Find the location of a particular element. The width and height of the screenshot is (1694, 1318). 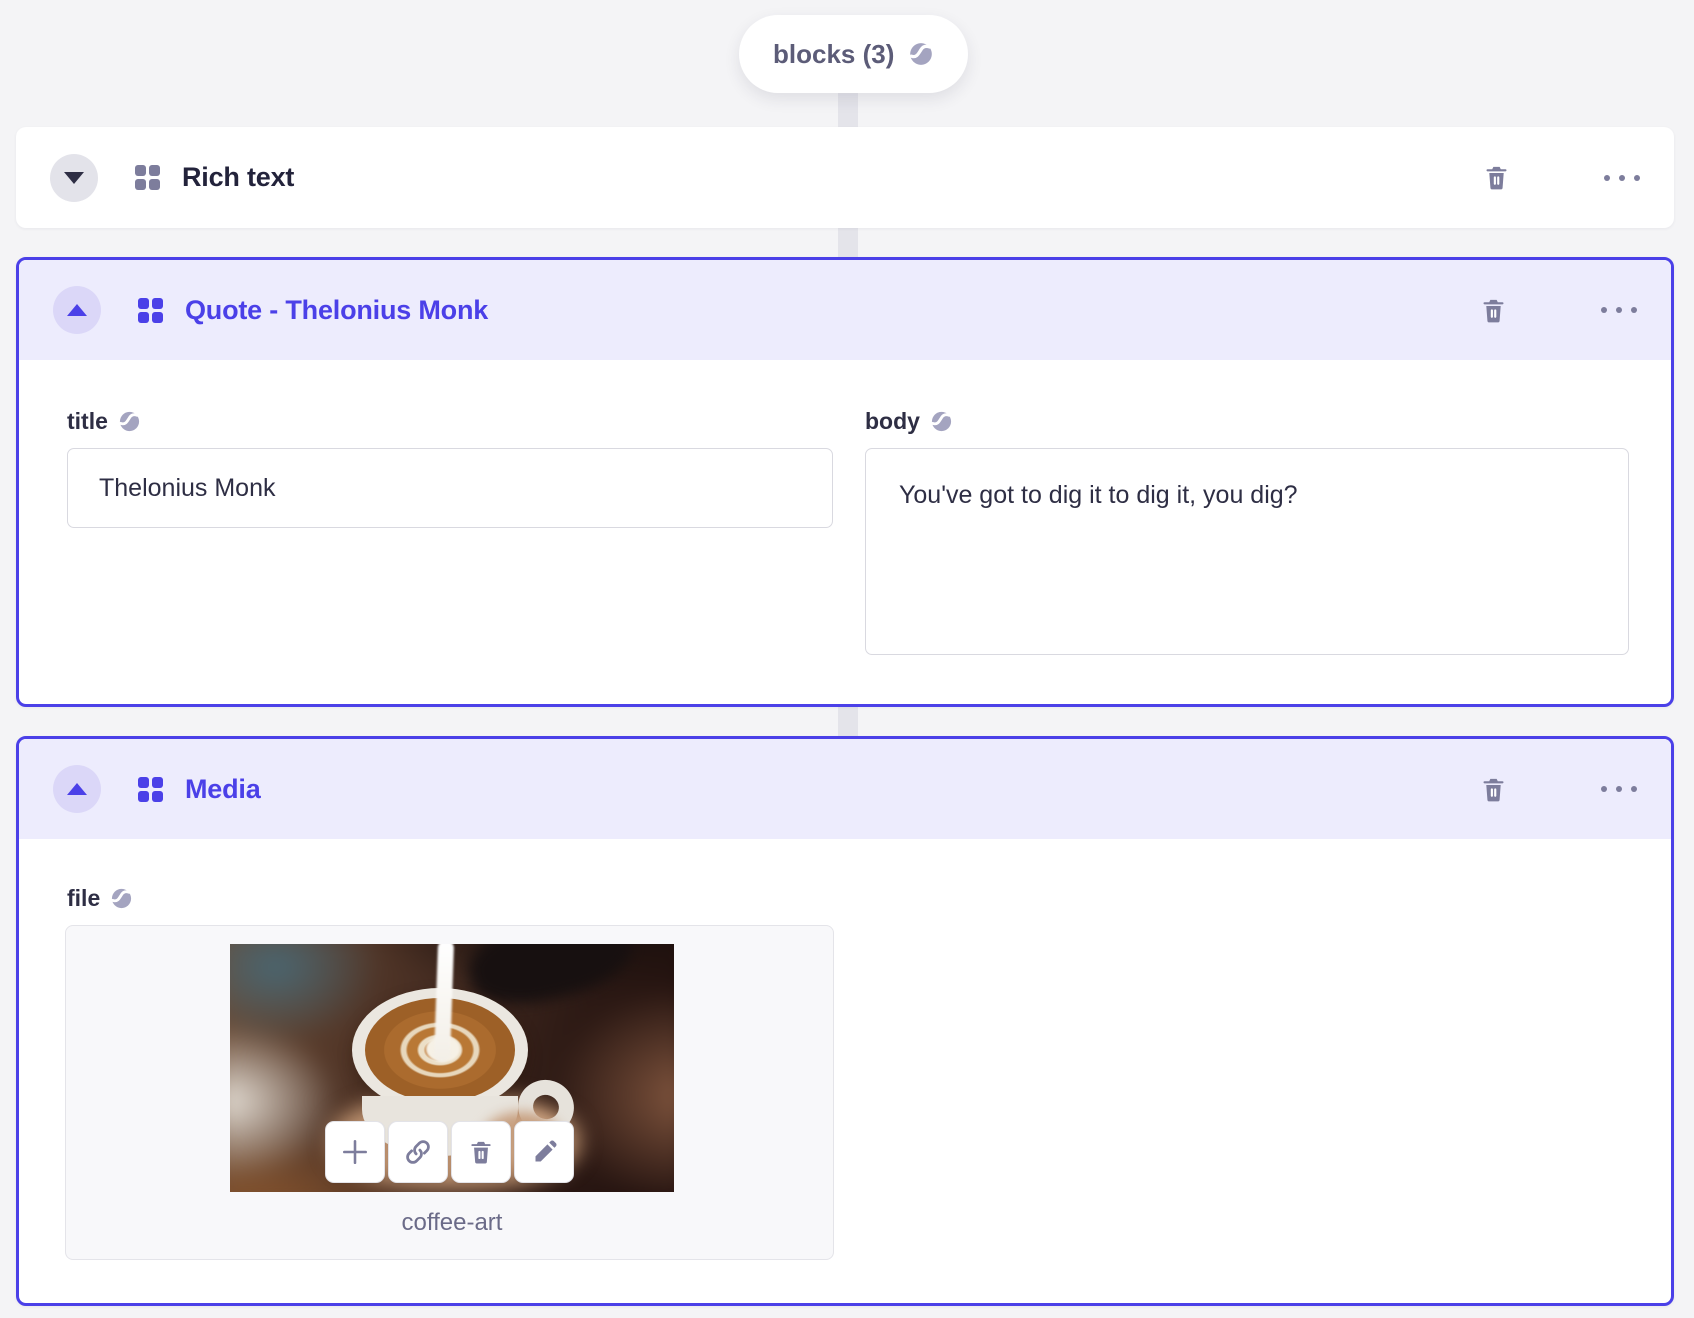

field-label-text: body is located at coordinates (892, 421).